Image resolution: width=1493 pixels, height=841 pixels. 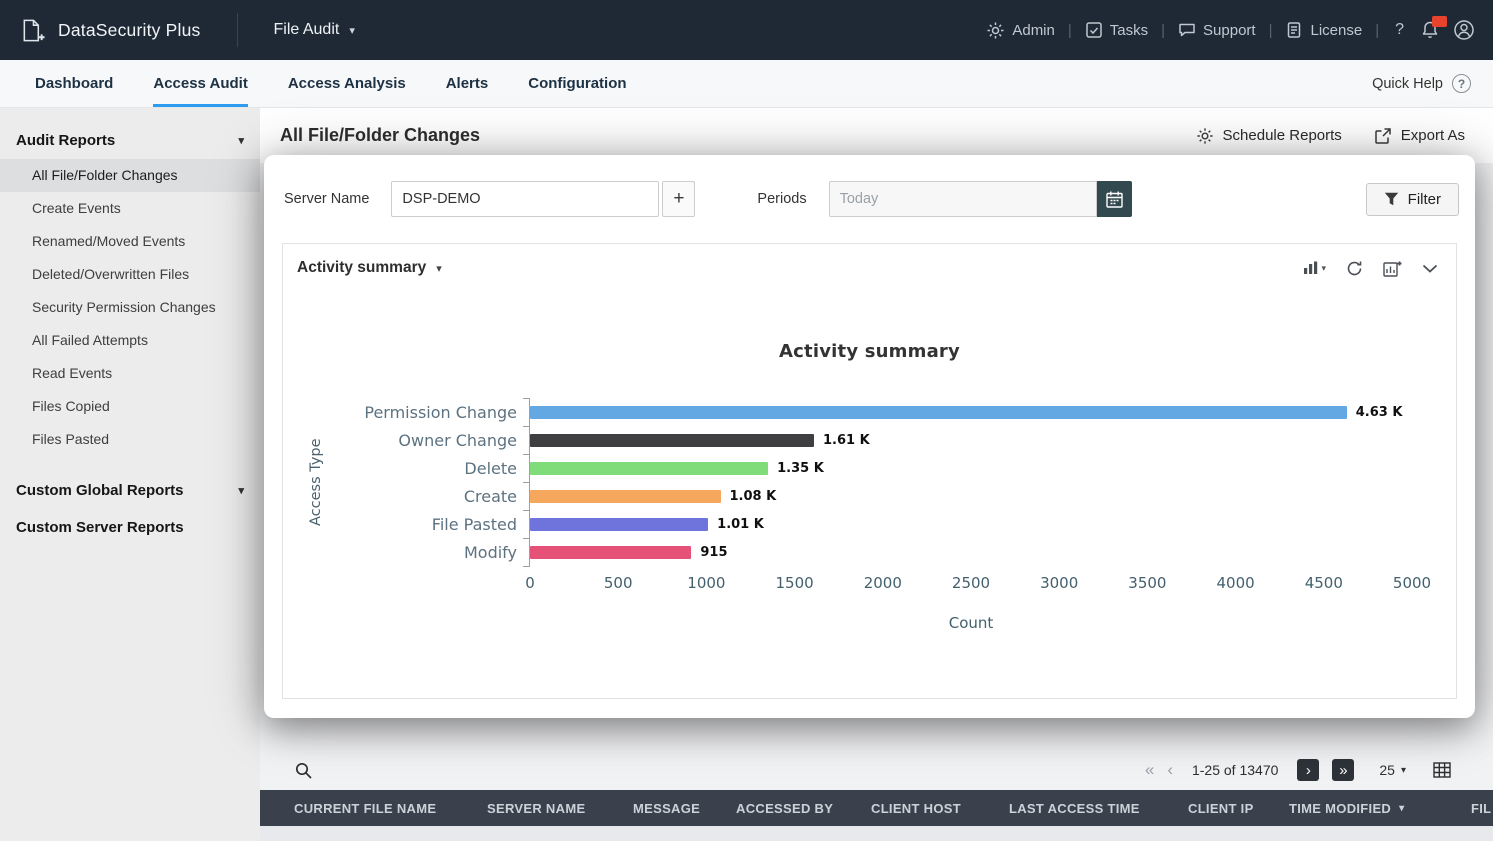 I want to click on schedule-reports-button: Schedule Reports, so click(x=1269, y=136).